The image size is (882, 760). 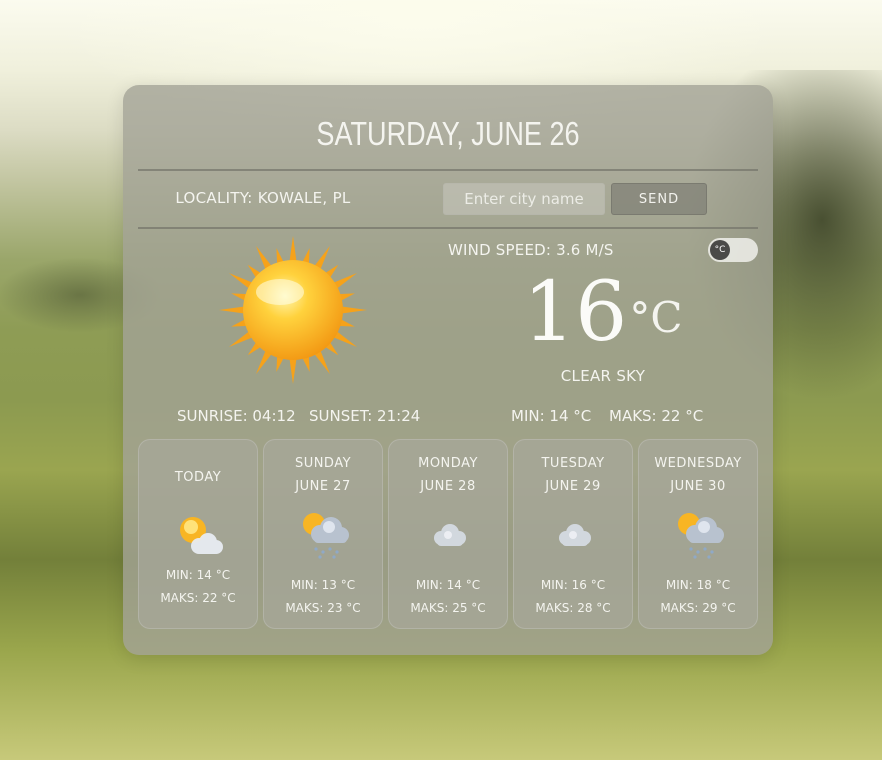 I want to click on forecast-day-name: MONDAY, so click(x=448, y=463).